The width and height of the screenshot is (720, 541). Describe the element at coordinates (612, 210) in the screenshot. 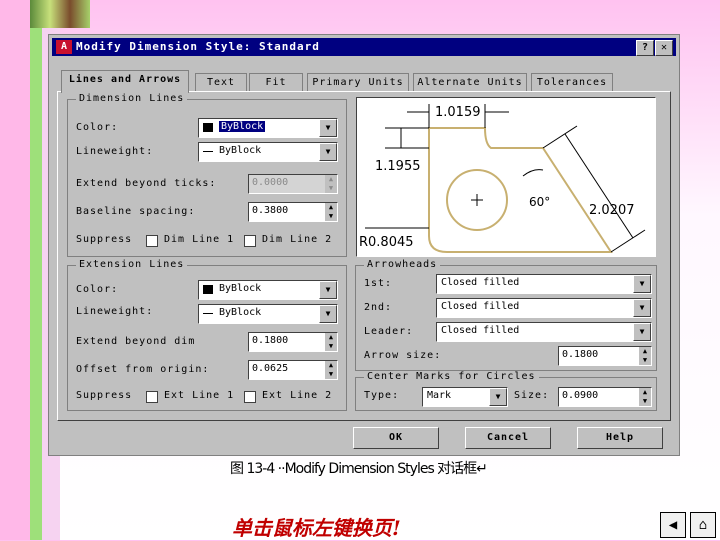

I see `dim-right-text: 2.0207` at that location.